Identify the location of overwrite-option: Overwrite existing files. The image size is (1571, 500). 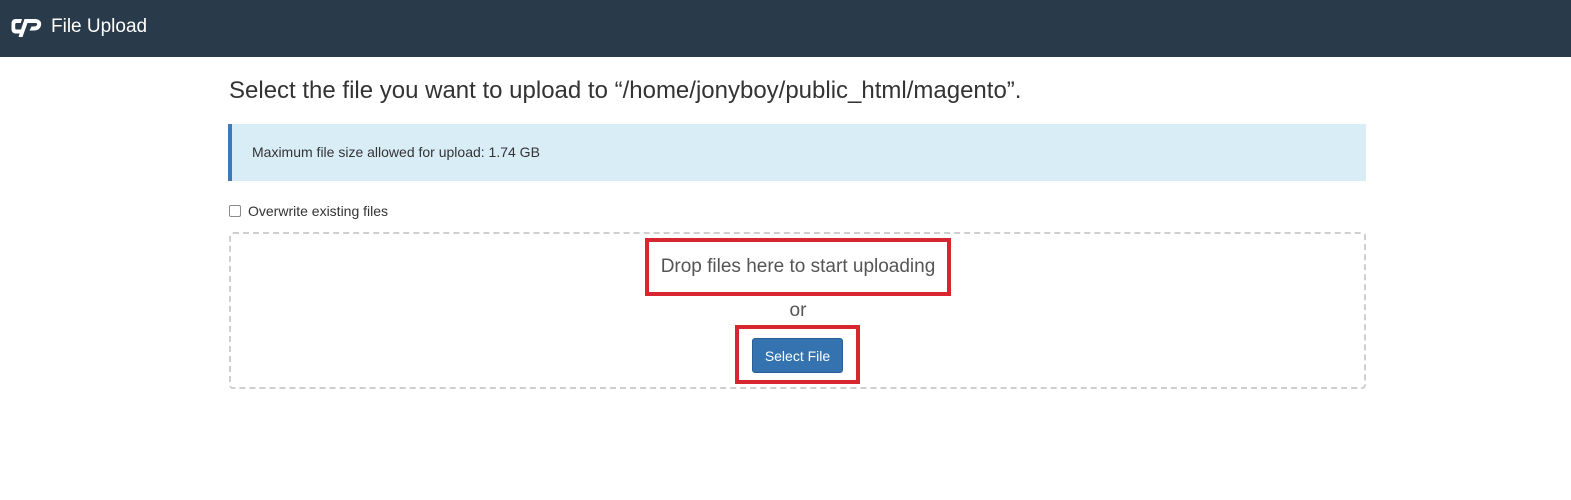
(308, 211).